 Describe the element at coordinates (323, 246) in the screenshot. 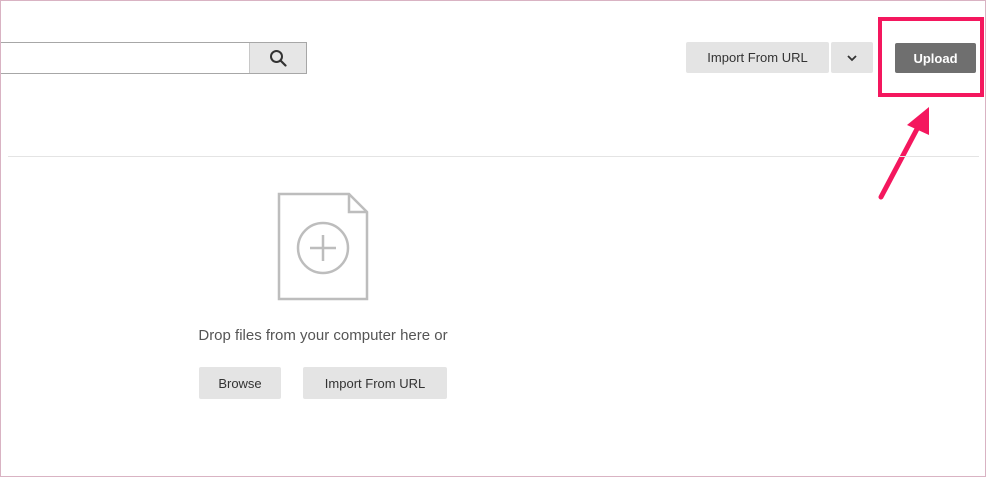

I see `file-add-icon` at that location.